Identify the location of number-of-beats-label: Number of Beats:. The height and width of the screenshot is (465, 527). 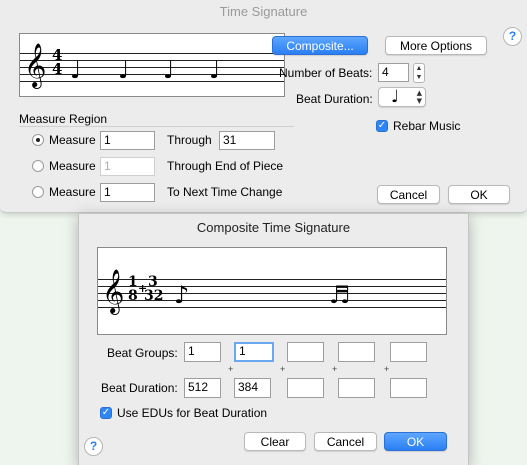
(326, 73).